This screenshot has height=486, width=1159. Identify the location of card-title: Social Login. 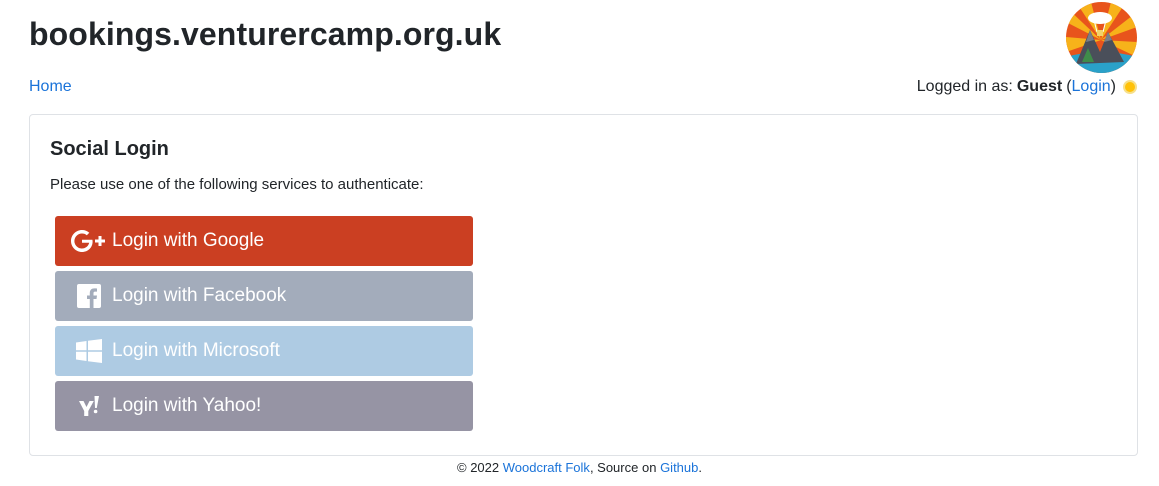
(109, 149).